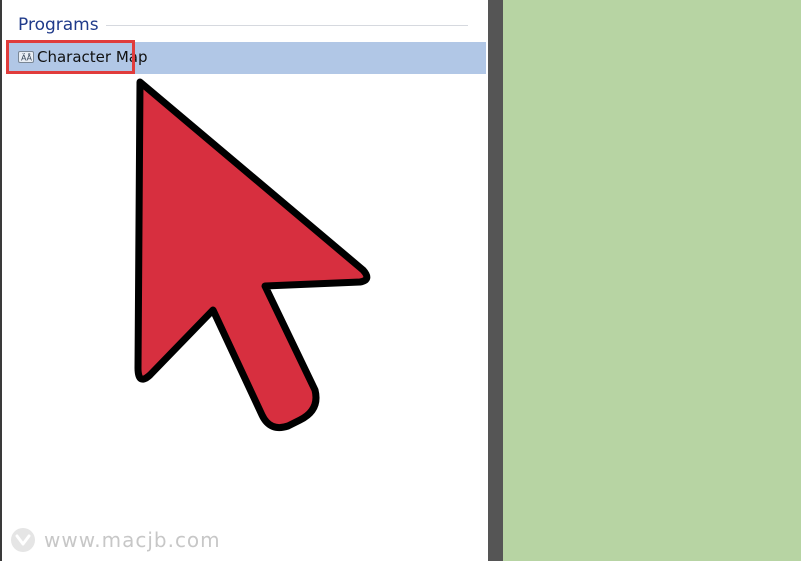 This screenshot has width=801, height=561. I want to click on programs-section-header: Programs, so click(243, 26).